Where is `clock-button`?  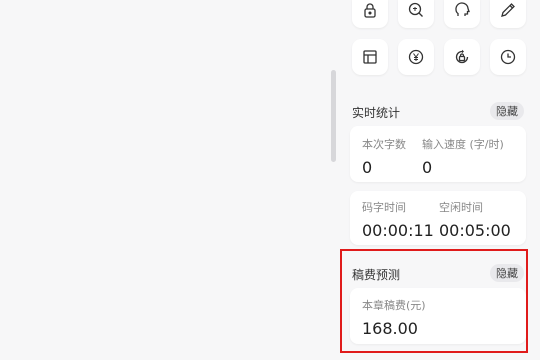 clock-button is located at coordinates (508, 57).